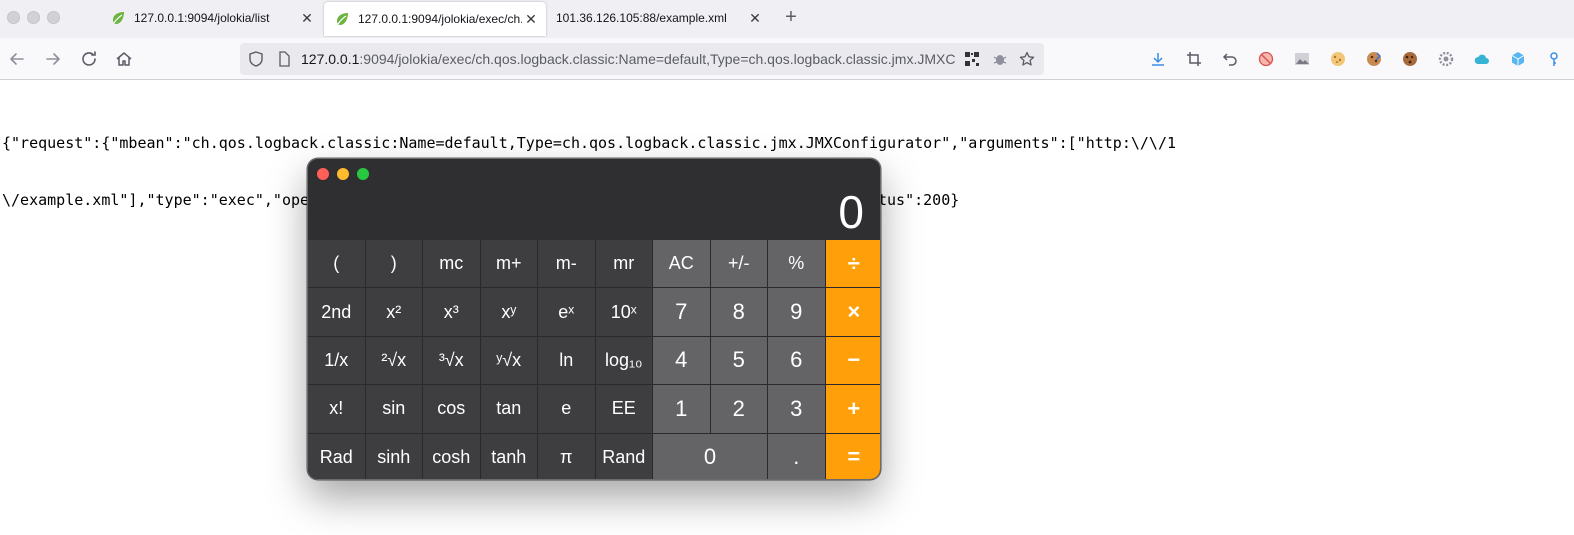  What do you see at coordinates (451, 312) in the screenshot?
I see `key-cube: x³` at bounding box center [451, 312].